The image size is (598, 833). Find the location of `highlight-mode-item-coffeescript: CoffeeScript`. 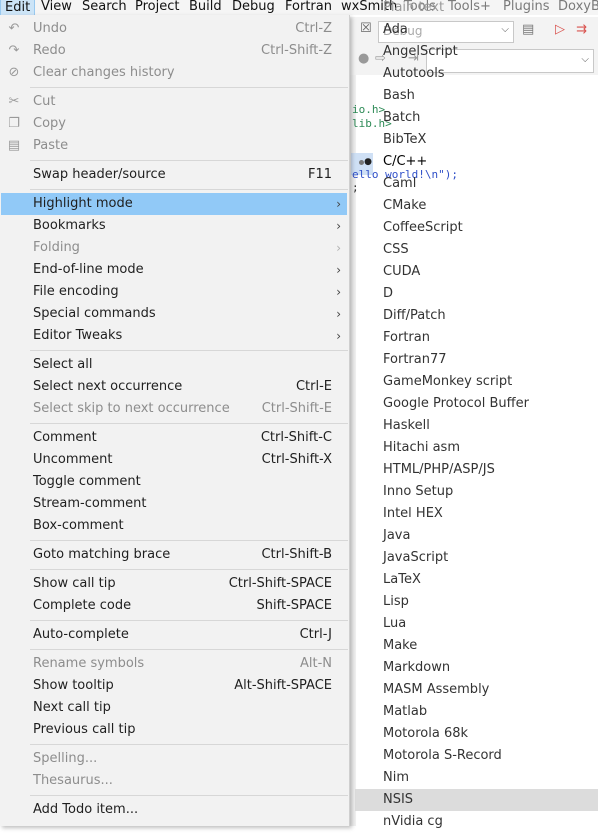

highlight-mode-item-coffeescript: CoffeeScript is located at coordinates (476, 228).